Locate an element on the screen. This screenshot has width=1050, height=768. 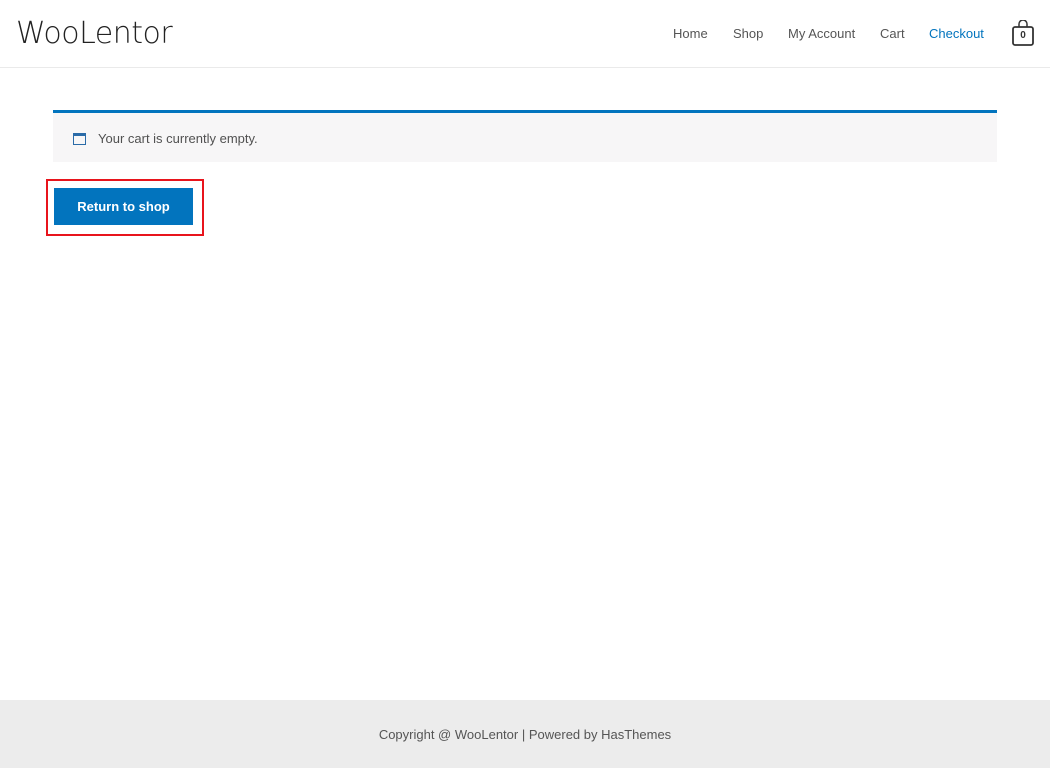
notice-text: Your cart is currently empty. is located at coordinates (178, 138).